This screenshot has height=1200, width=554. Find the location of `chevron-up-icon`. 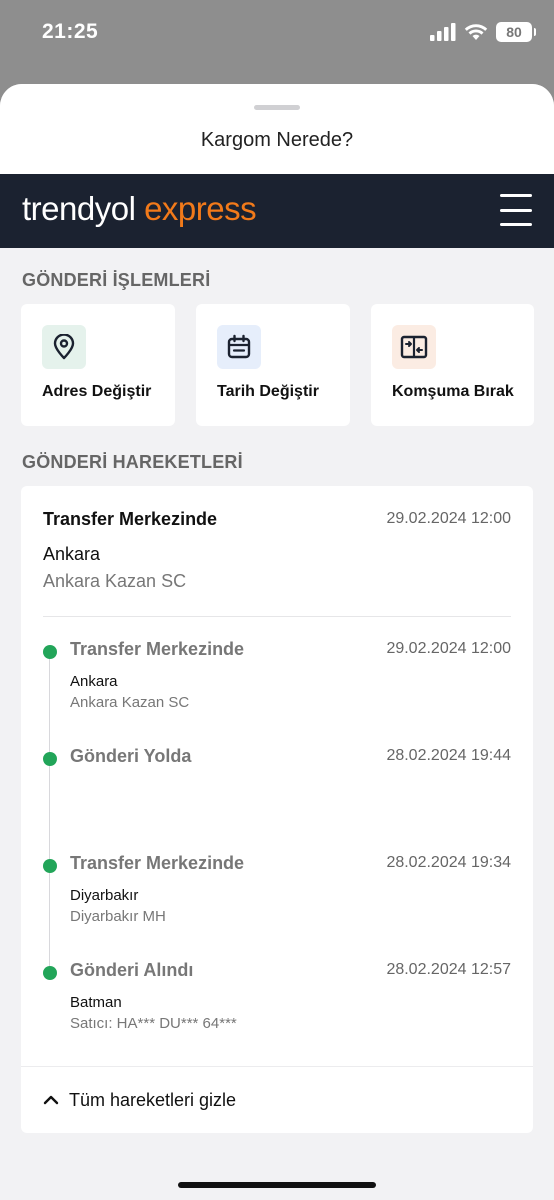

chevron-up-icon is located at coordinates (51, 1100).